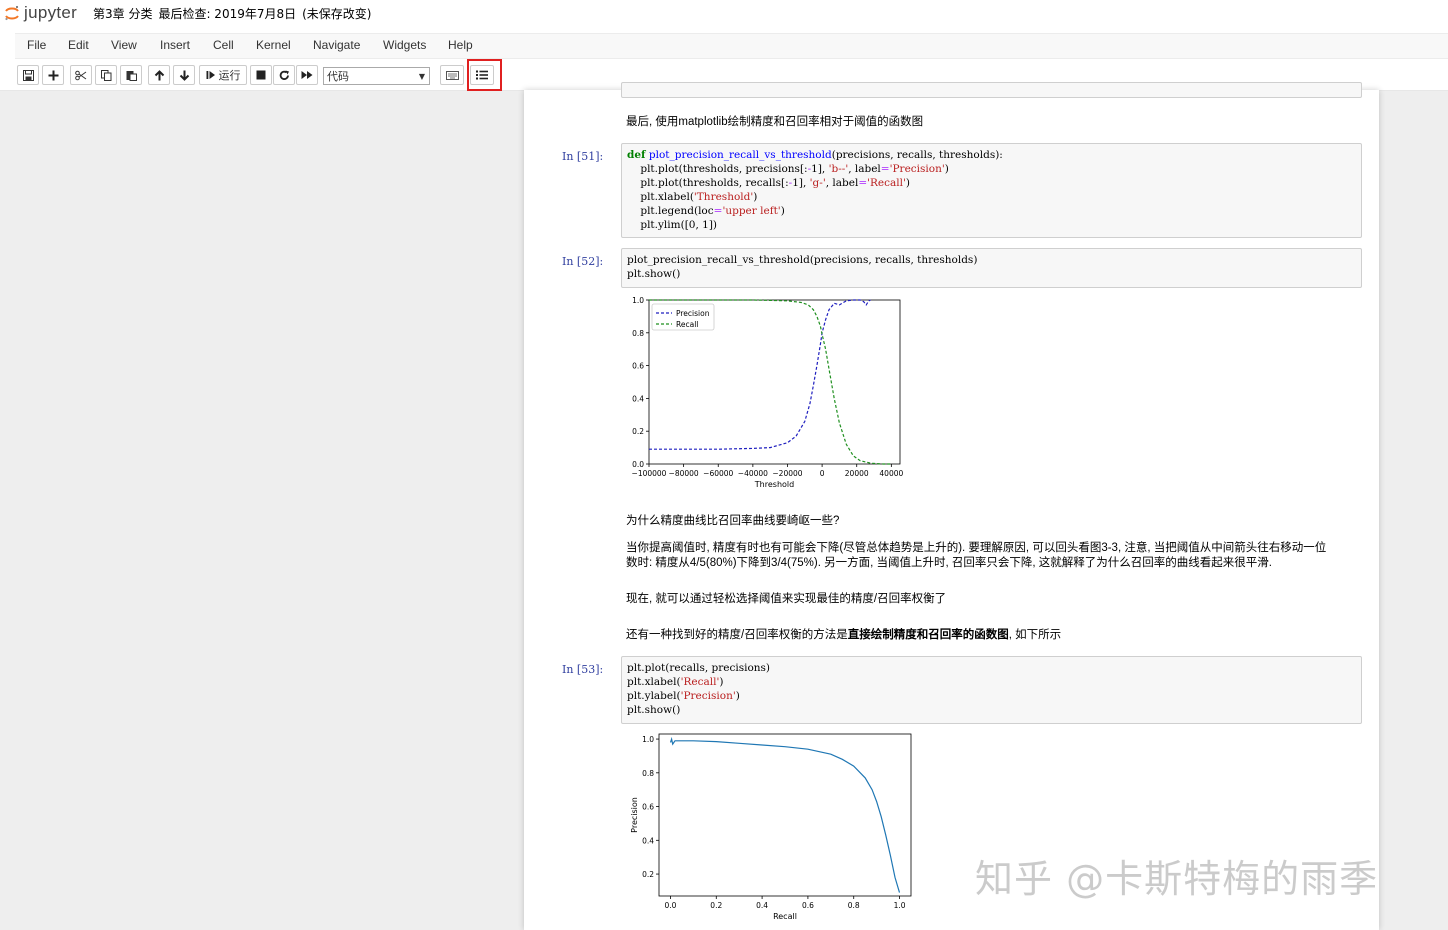 This screenshot has height=930, width=1448. What do you see at coordinates (785, 916) in the screenshot?
I see `x-axis-label: Recall` at bounding box center [785, 916].